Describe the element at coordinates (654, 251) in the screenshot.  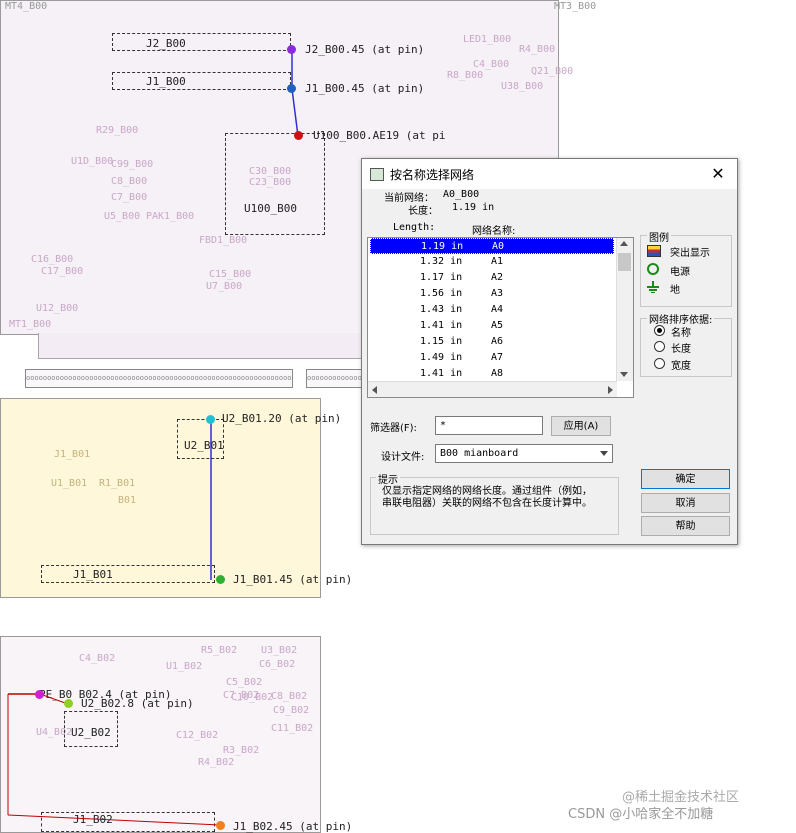
I see `highlight-icon` at that location.